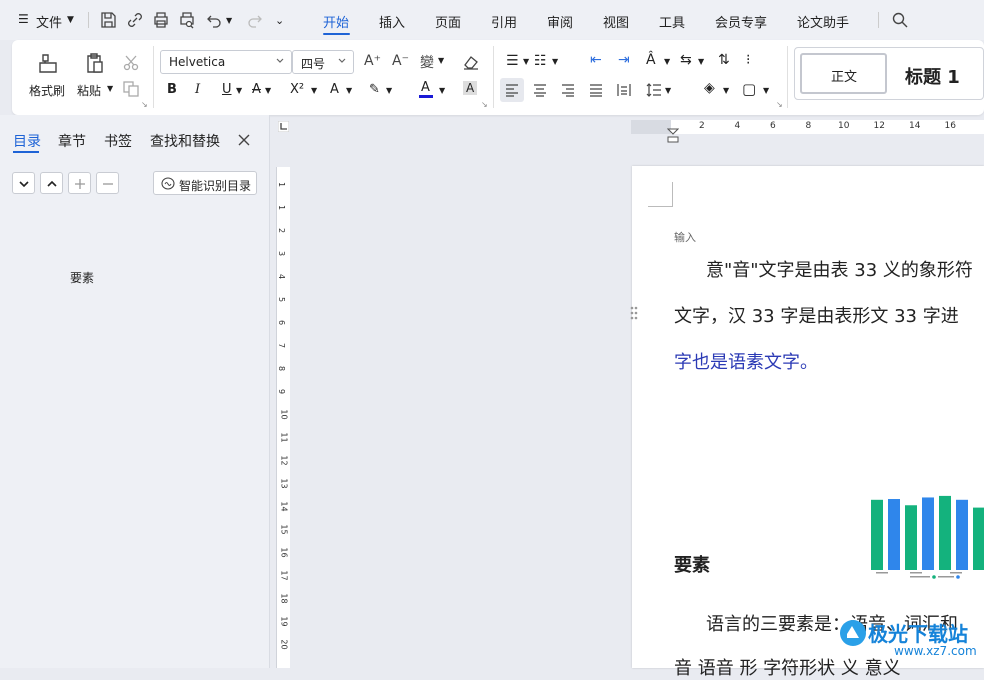 This screenshot has height=680, width=984. What do you see at coordinates (540, 61) in the screenshot?
I see `numbered-list-icon: ☷` at bounding box center [540, 61].